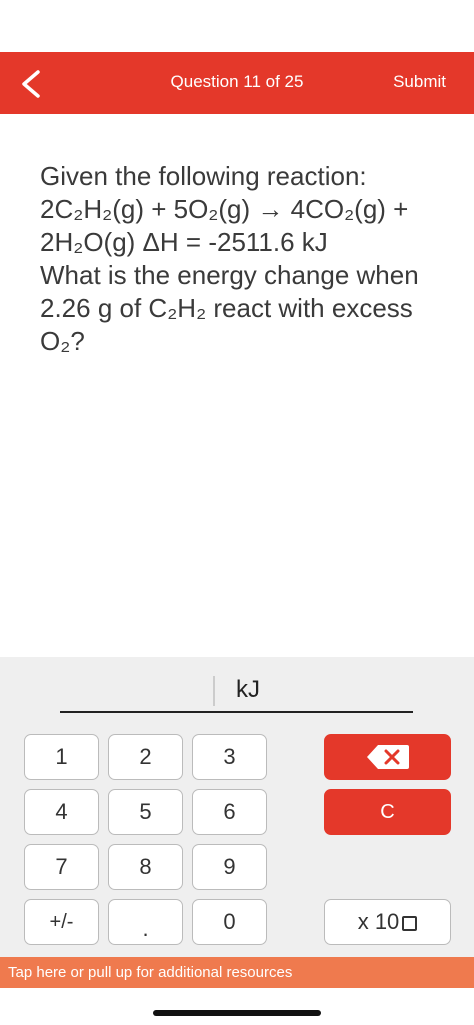 The width and height of the screenshot is (474, 1025). I want to click on question-line: 2.26 g of C₂H₂ react with excess, so click(226, 308).